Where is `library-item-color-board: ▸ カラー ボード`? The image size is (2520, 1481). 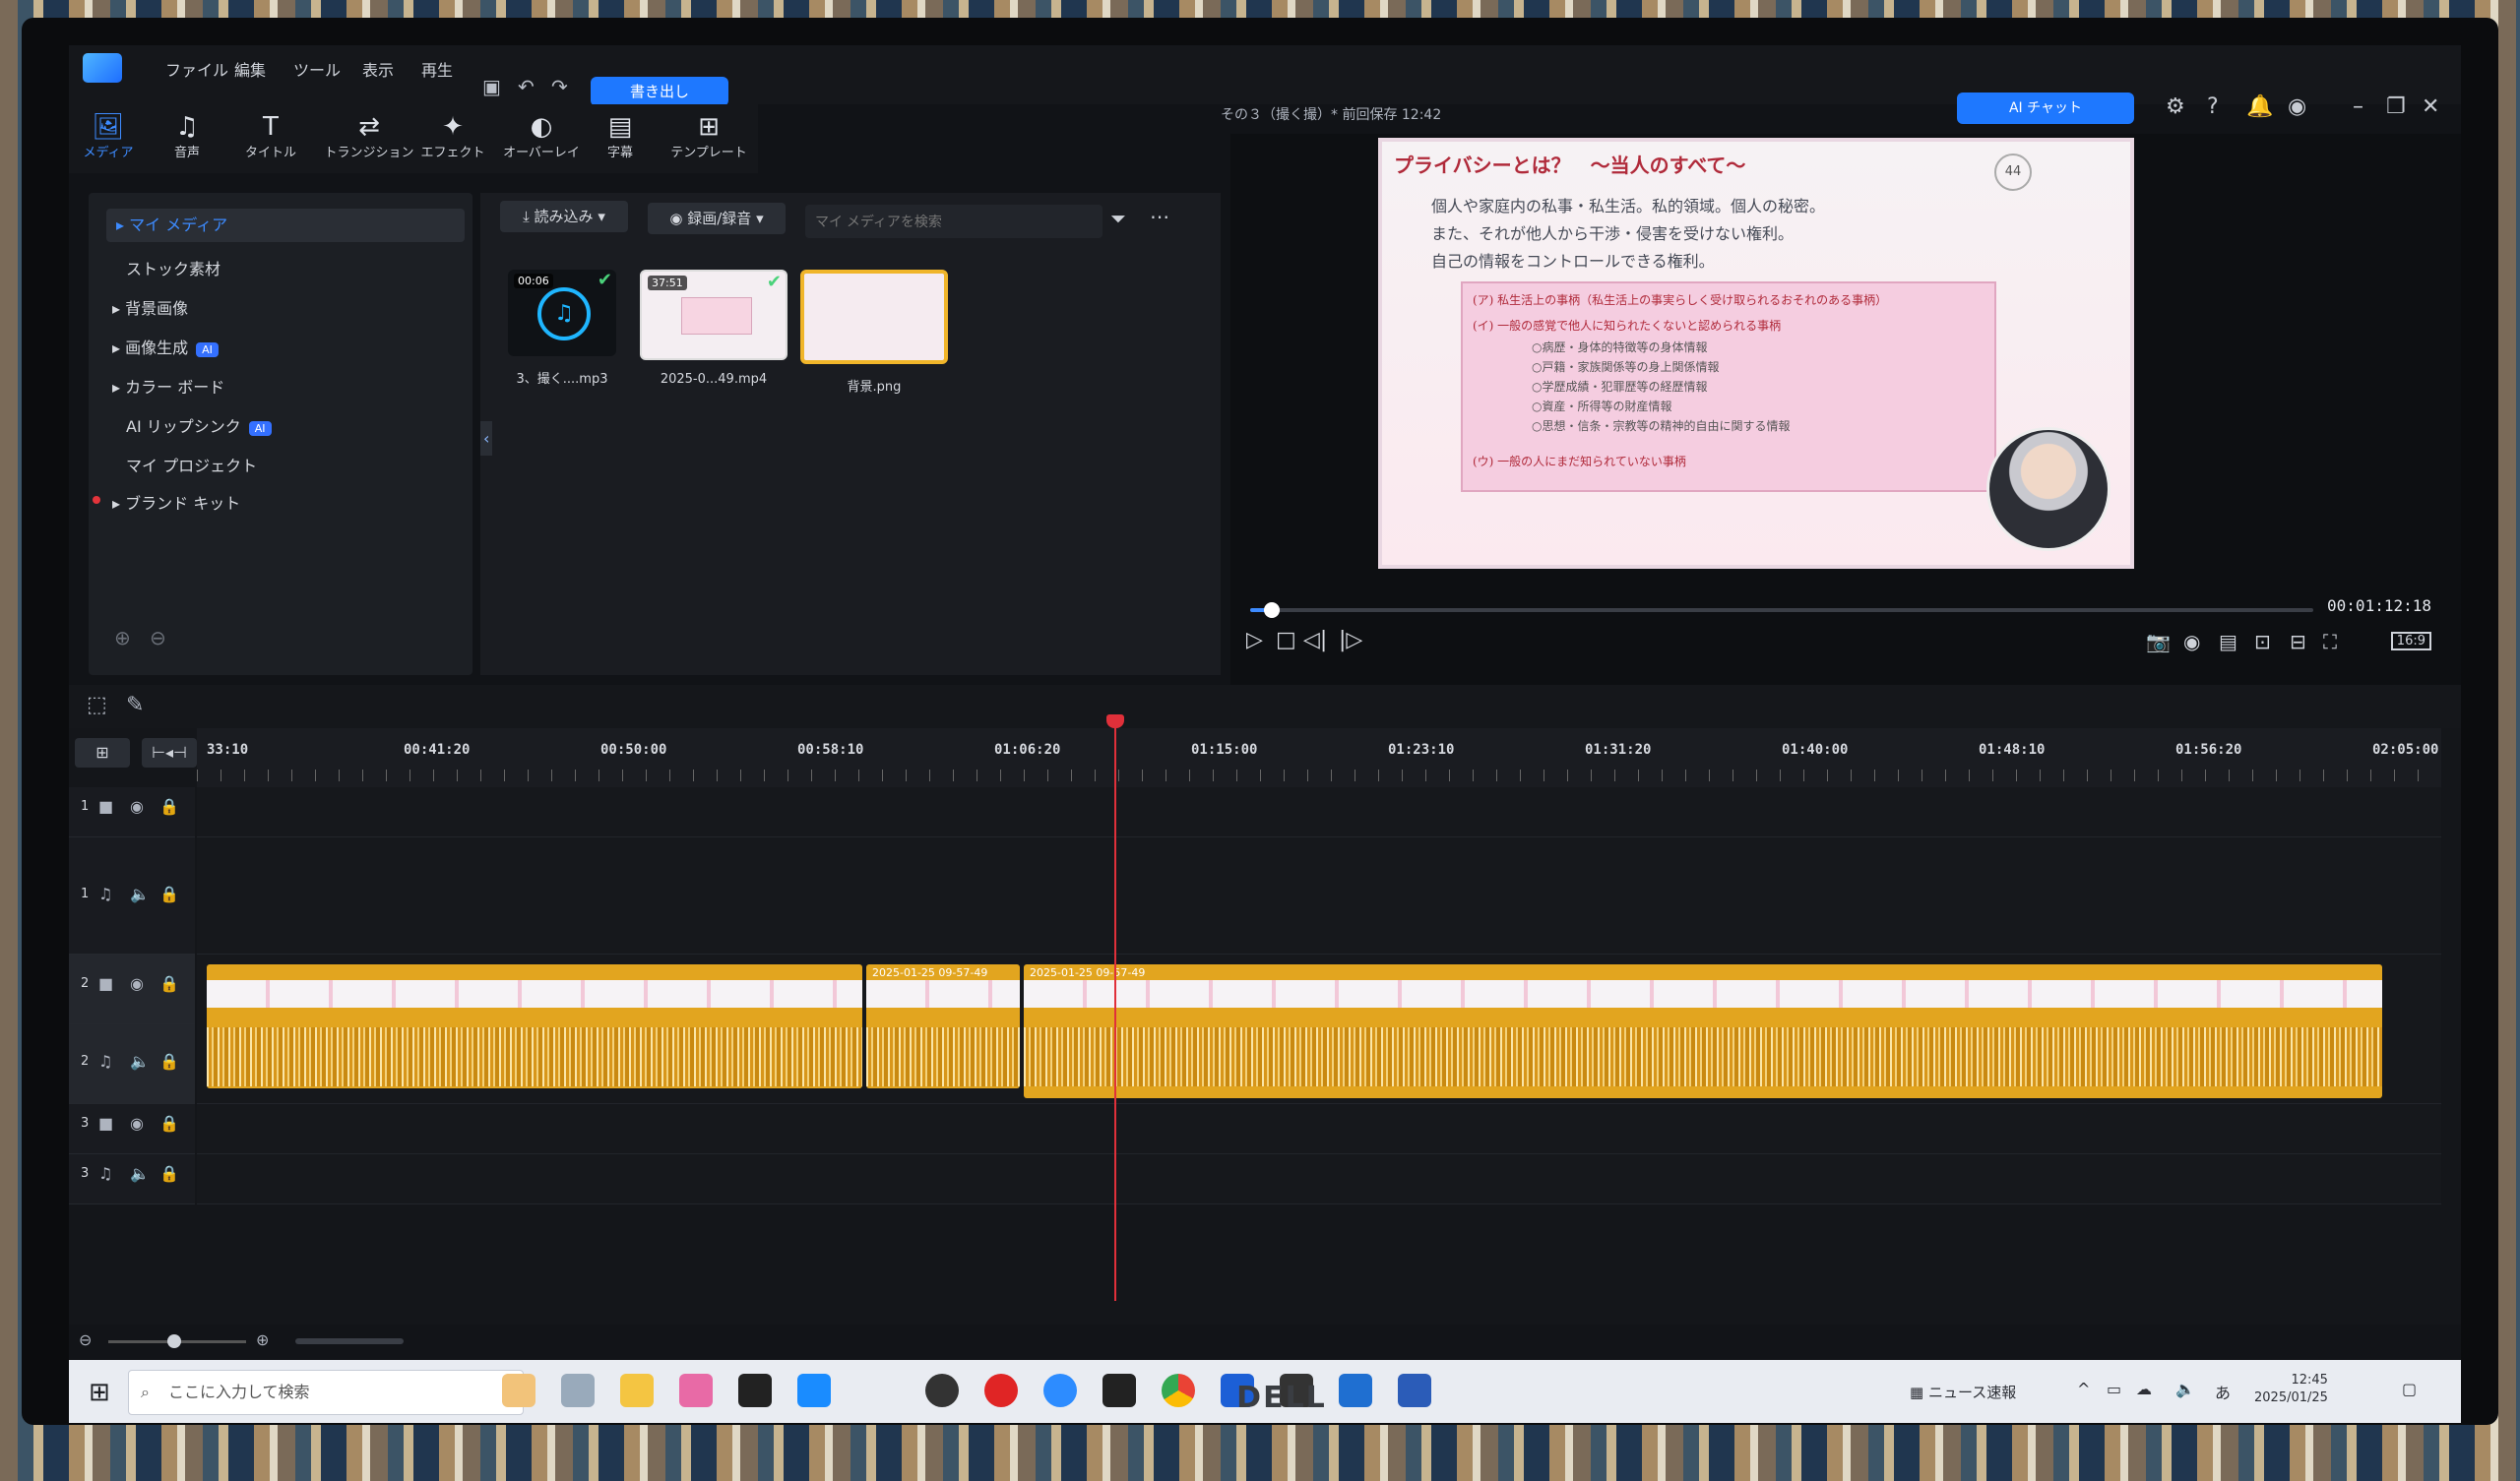 library-item-color-board: ▸ カラー ボード is located at coordinates (168, 386).